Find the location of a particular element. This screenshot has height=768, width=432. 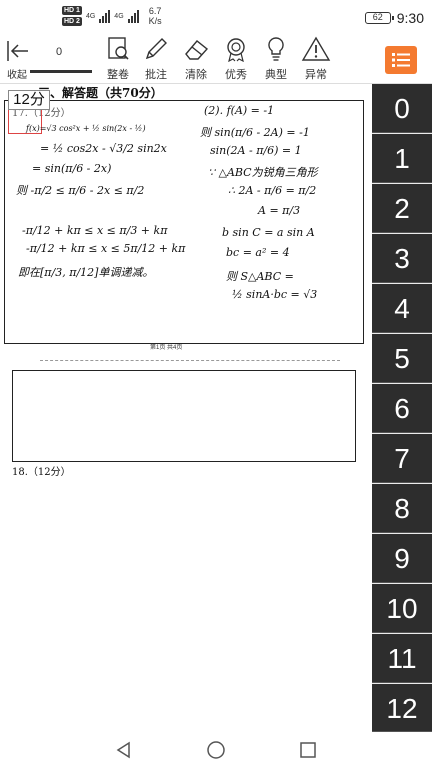

abnormal-button: 异常 is located at coordinates (316, 59).